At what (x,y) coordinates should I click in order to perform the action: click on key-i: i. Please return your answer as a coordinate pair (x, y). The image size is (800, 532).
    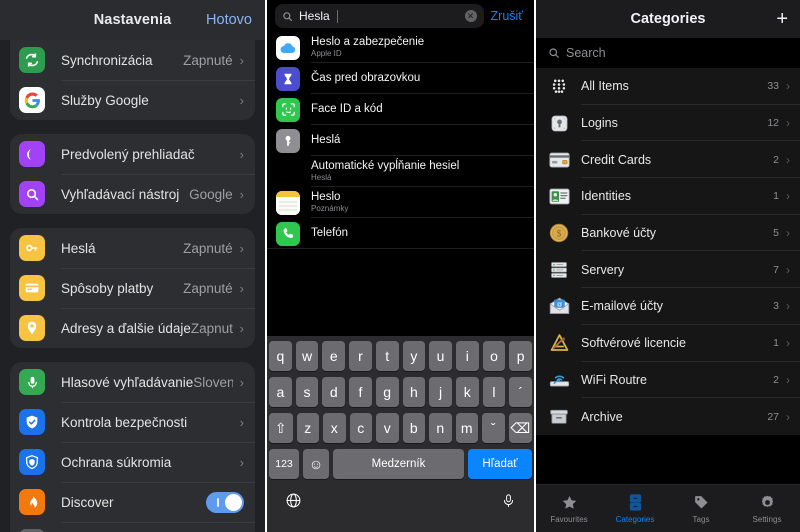
    Looking at the image, I should click on (467, 356).